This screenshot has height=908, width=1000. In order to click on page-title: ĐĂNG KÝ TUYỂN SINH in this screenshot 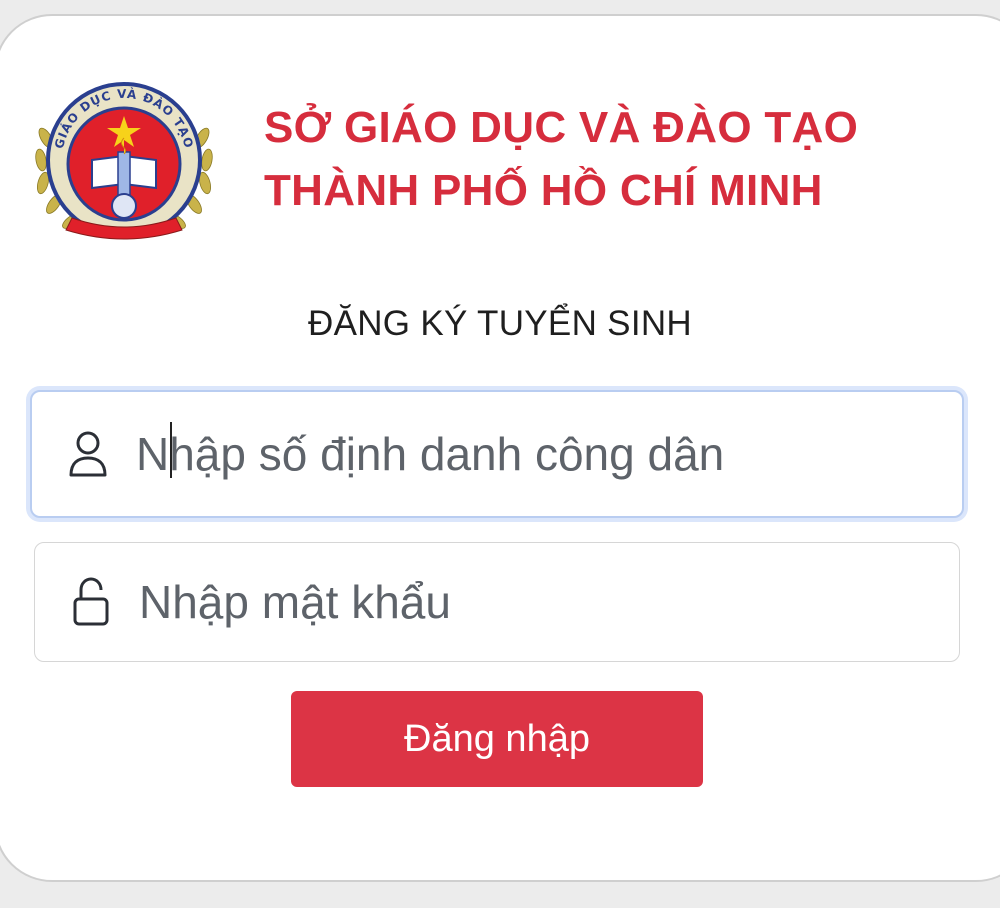, I will do `click(500, 323)`.